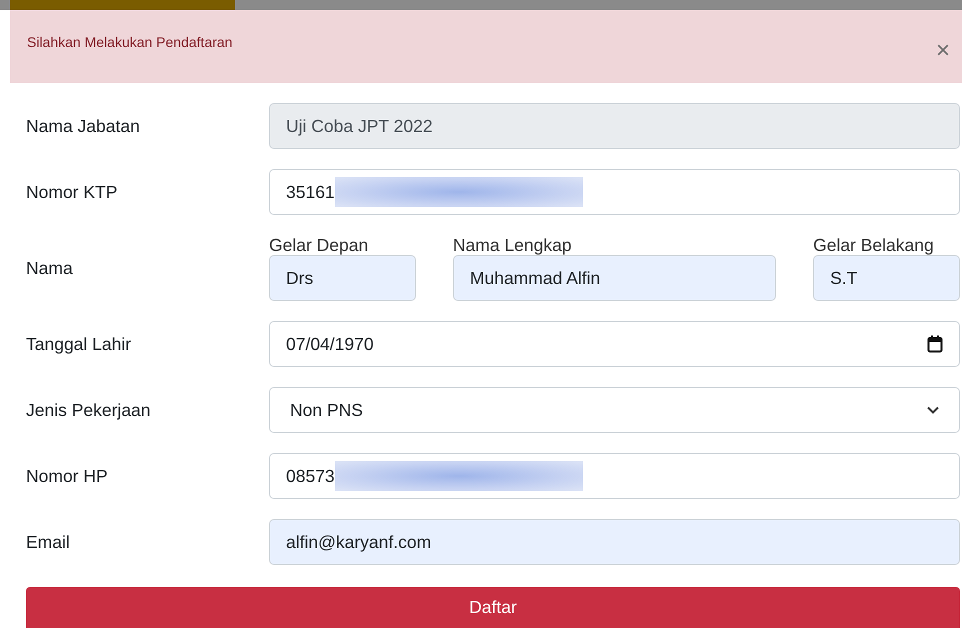  What do you see at coordinates (614, 410) in the screenshot?
I see `select-field: Non PNS` at bounding box center [614, 410].